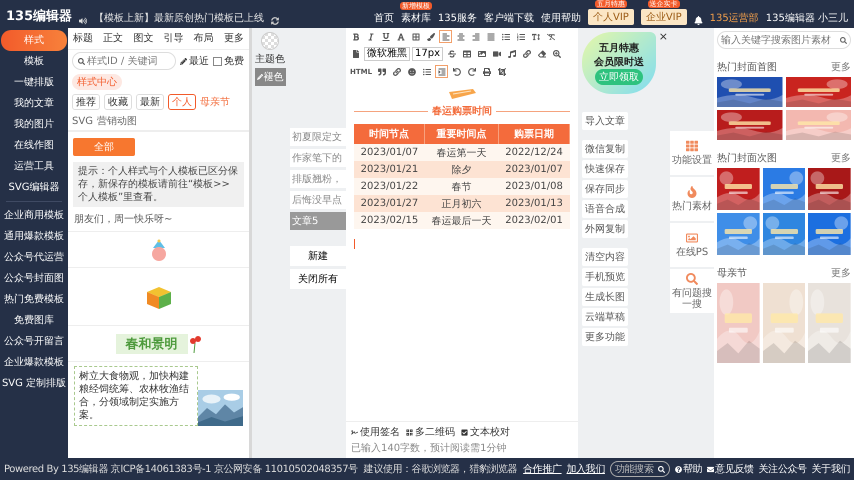 This screenshot has width=854, height=480. Describe the element at coordinates (34, 383) in the screenshot. I see `sidebar-item: SVG 定制排版` at that location.